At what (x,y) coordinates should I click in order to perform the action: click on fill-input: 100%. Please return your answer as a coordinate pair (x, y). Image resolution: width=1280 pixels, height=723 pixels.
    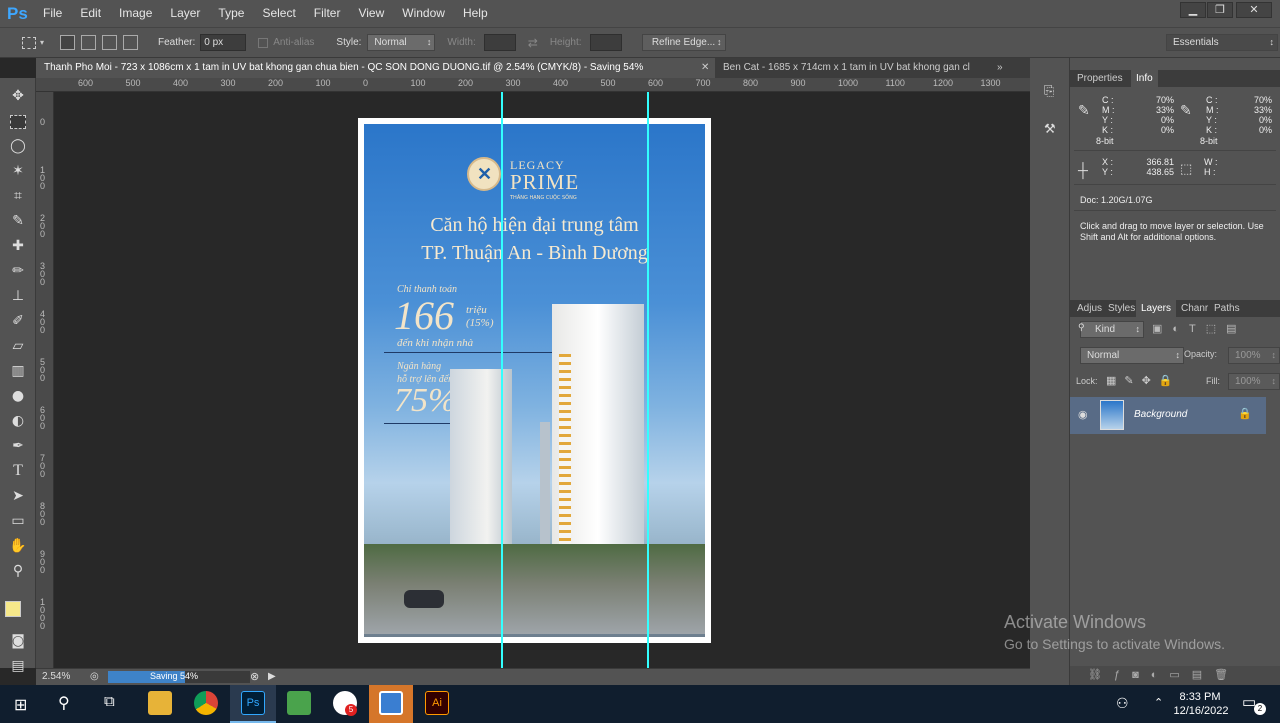
    Looking at the image, I should click on (1254, 381).